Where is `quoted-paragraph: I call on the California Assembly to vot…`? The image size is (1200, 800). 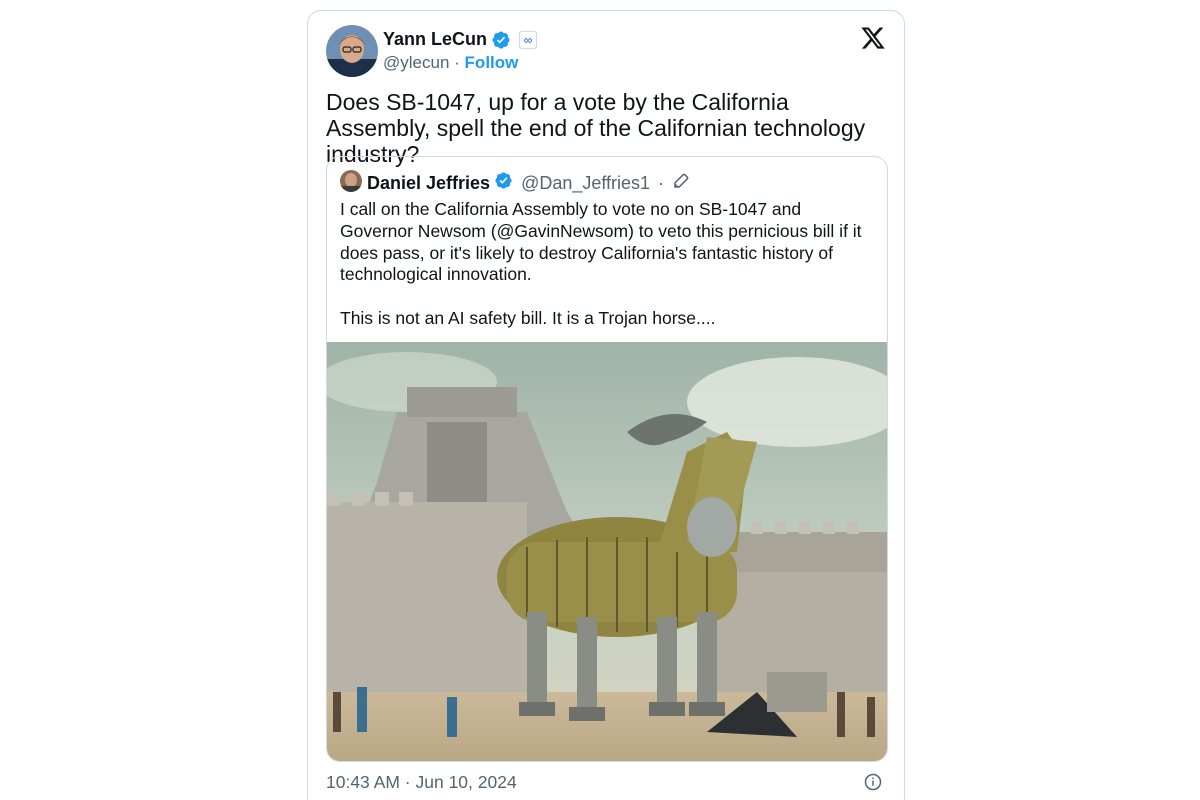 quoted-paragraph: I call on the California Assembly to vot… is located at coordinates (601, 242).